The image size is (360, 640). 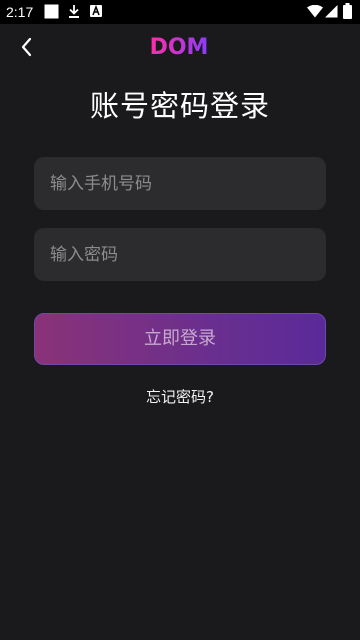 I want to click on chevron-left-icon, so click(x=26, y=47).